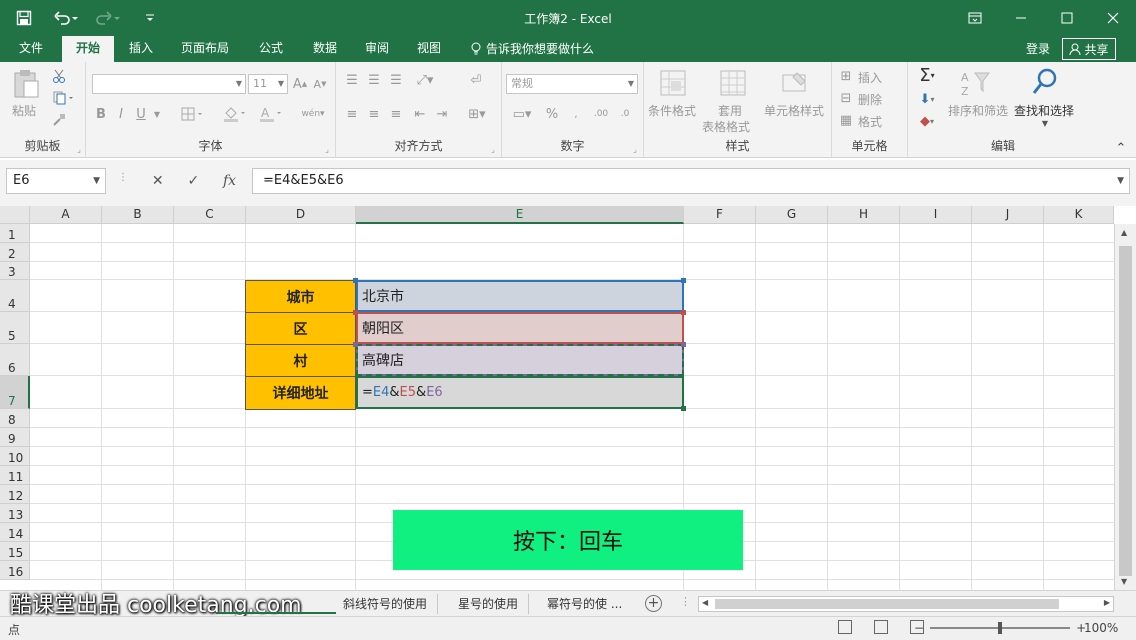  Describe the element at coordinates (733, 83) in the screenshot. I see `format-as-table-button` at that location.